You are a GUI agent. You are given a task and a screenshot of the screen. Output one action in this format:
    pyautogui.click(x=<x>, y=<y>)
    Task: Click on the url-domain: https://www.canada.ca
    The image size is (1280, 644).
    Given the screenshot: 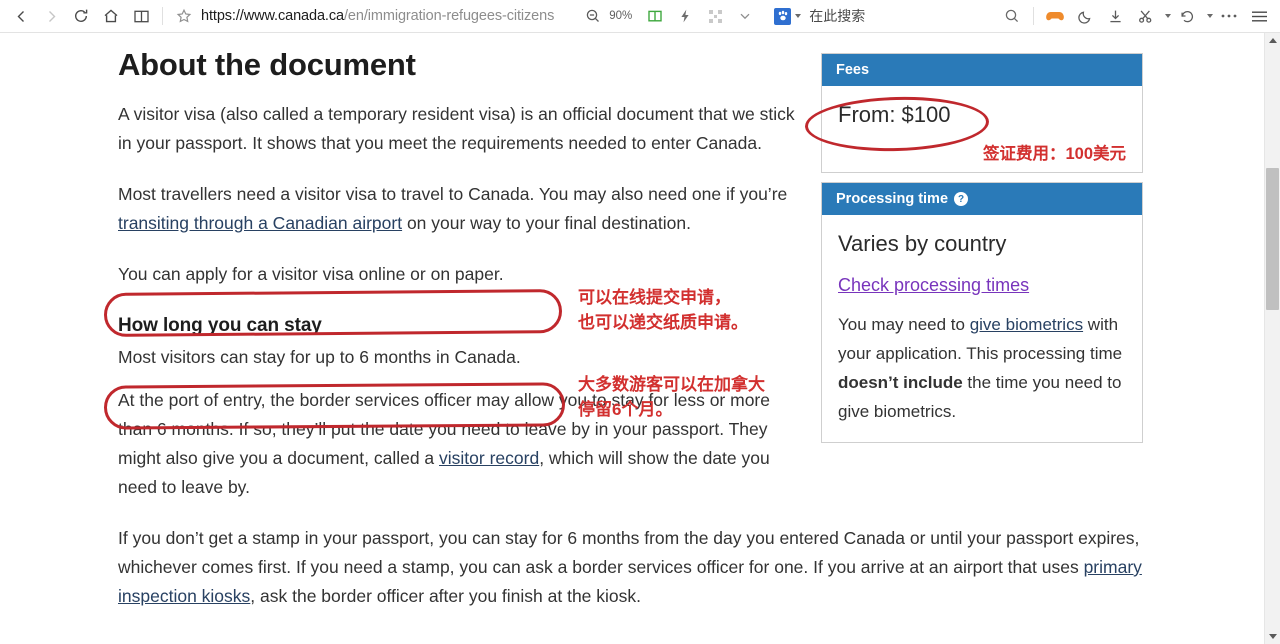 What is the action you would take?
    pyautogui.click(x=272, y=16)
    